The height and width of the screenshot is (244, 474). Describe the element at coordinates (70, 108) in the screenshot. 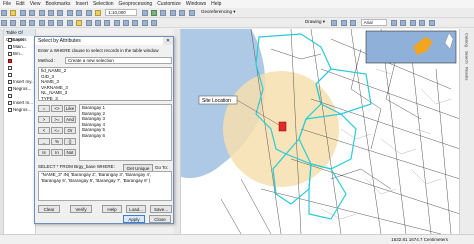

I see `operator-button: Like` at that location.